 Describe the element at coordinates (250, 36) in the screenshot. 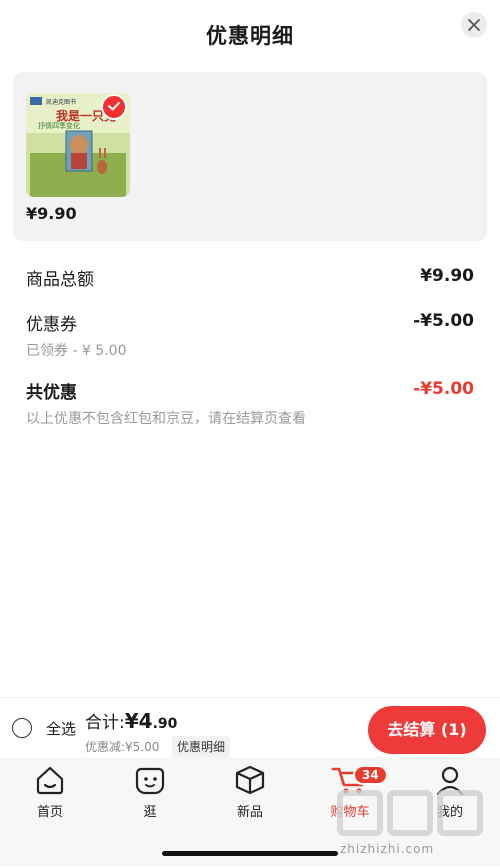

I see `sheet-title: 优惠明细` at that location.